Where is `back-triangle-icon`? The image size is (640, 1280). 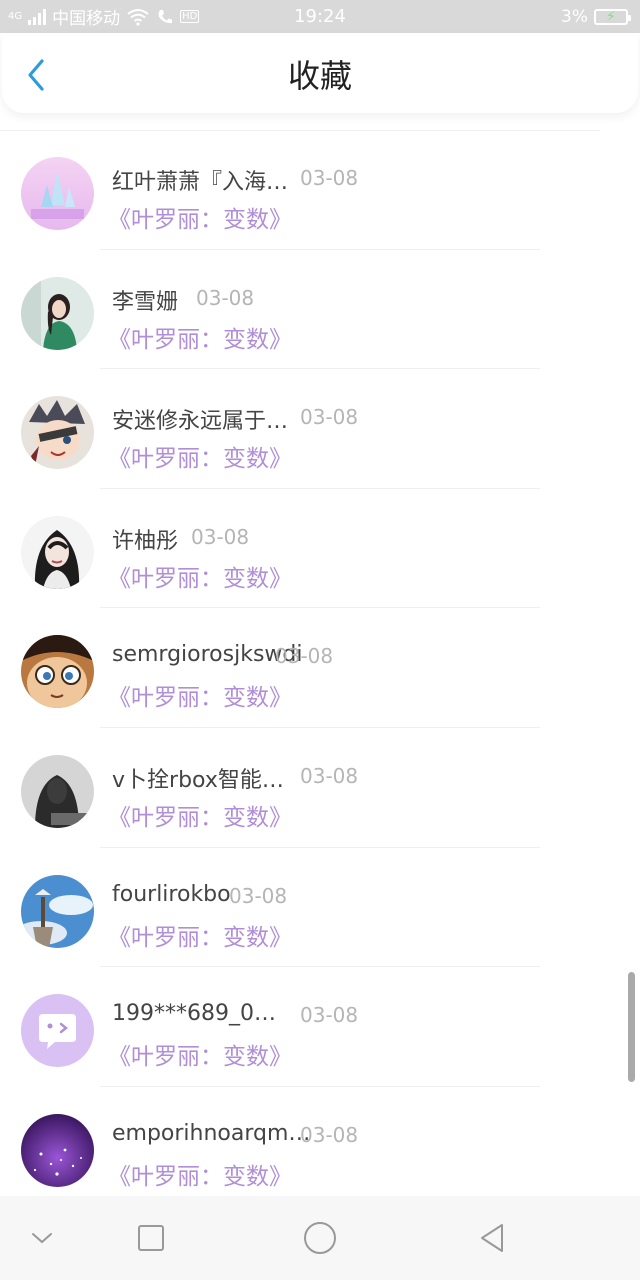 back-triangle-icon is located at coordinates (492, 1238).